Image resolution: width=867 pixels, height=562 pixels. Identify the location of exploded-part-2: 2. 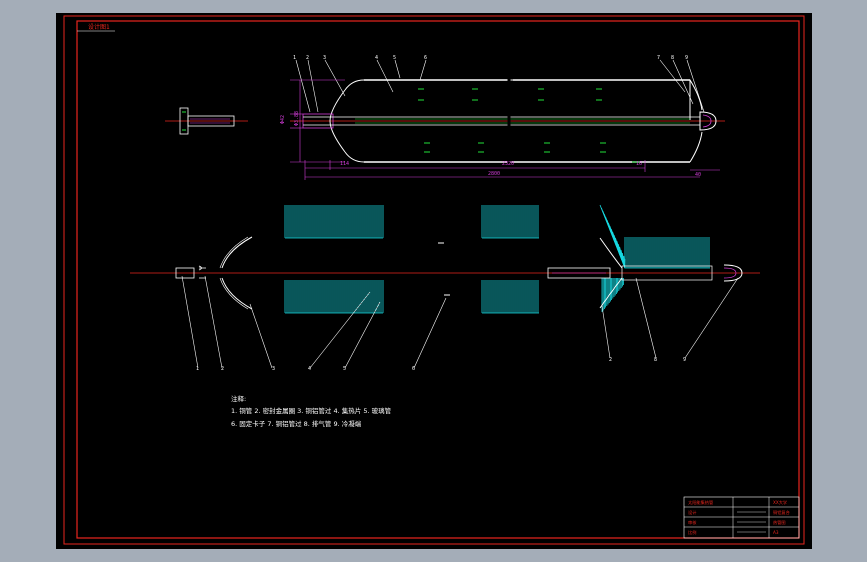
(222, 369).